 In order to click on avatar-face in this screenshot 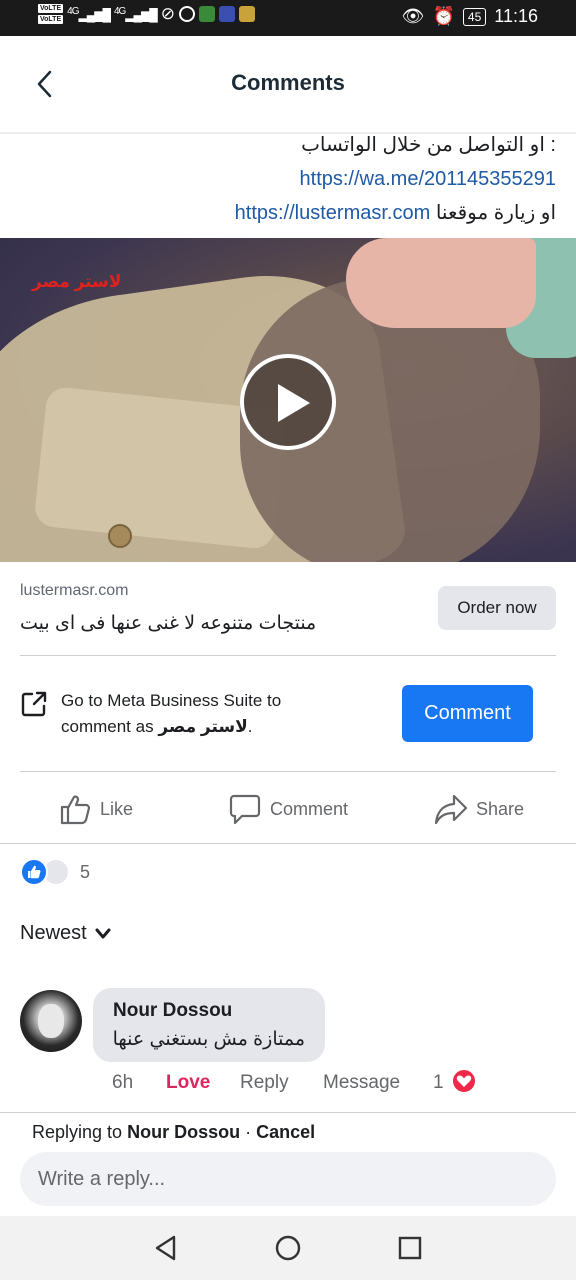, I will do `click(51, 1021)`.